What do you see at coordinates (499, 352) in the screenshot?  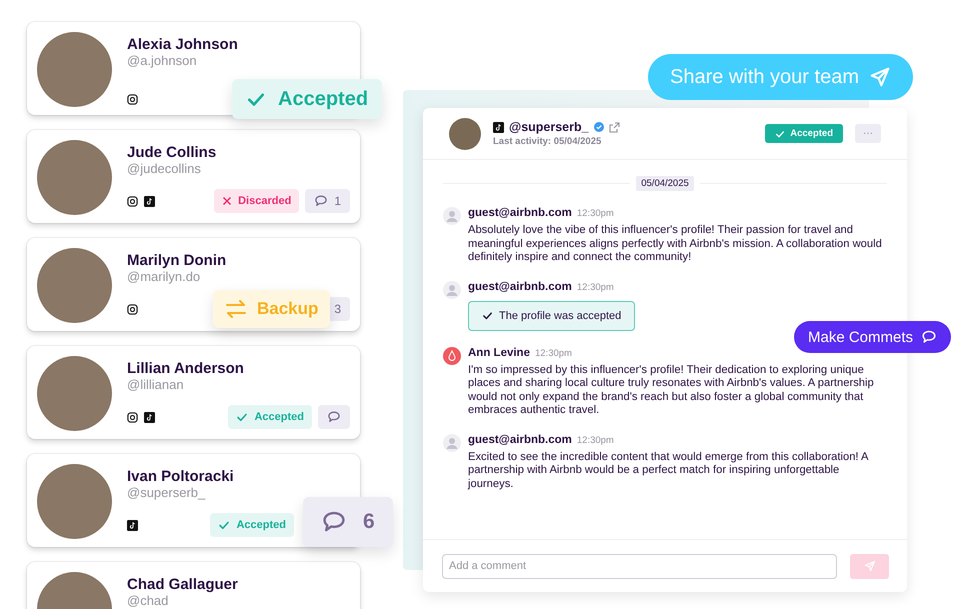 I see `comment-author: Ann Levine` at bounding box center [499, 352].